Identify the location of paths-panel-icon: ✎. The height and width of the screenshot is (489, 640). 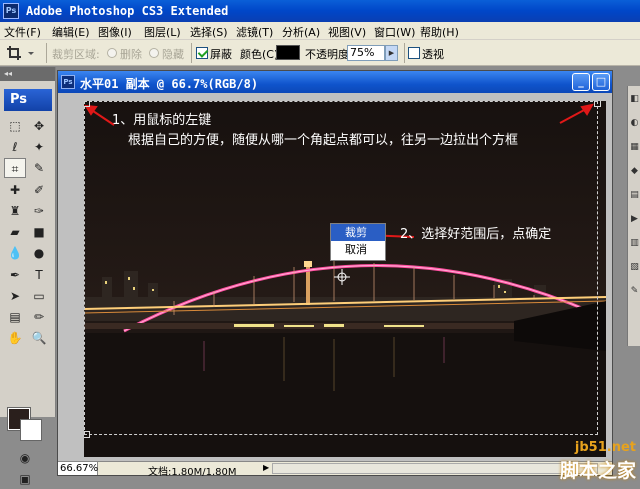
(634, 295).